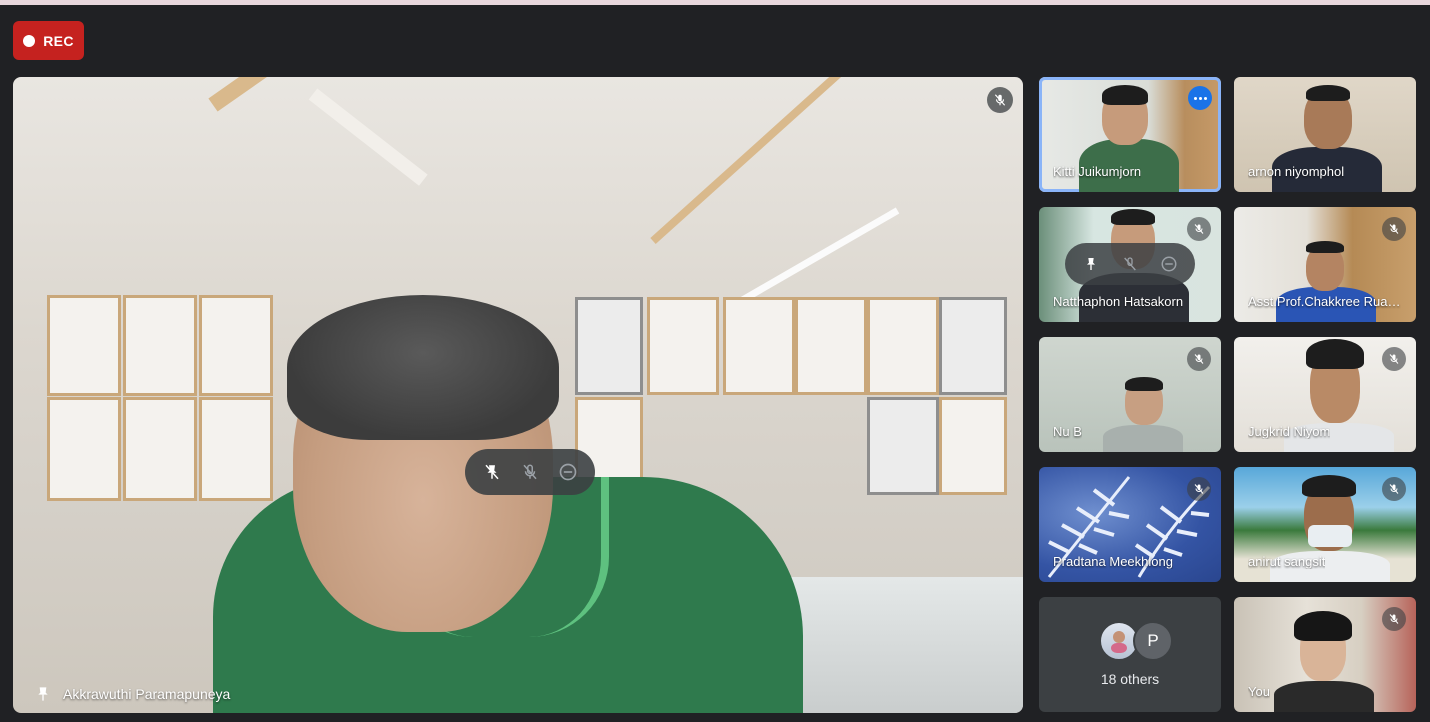  Describe the element at coordinates (1097, 171) in the screenshot. I see `participant-name: Kitti Juikumjorn` at that location.